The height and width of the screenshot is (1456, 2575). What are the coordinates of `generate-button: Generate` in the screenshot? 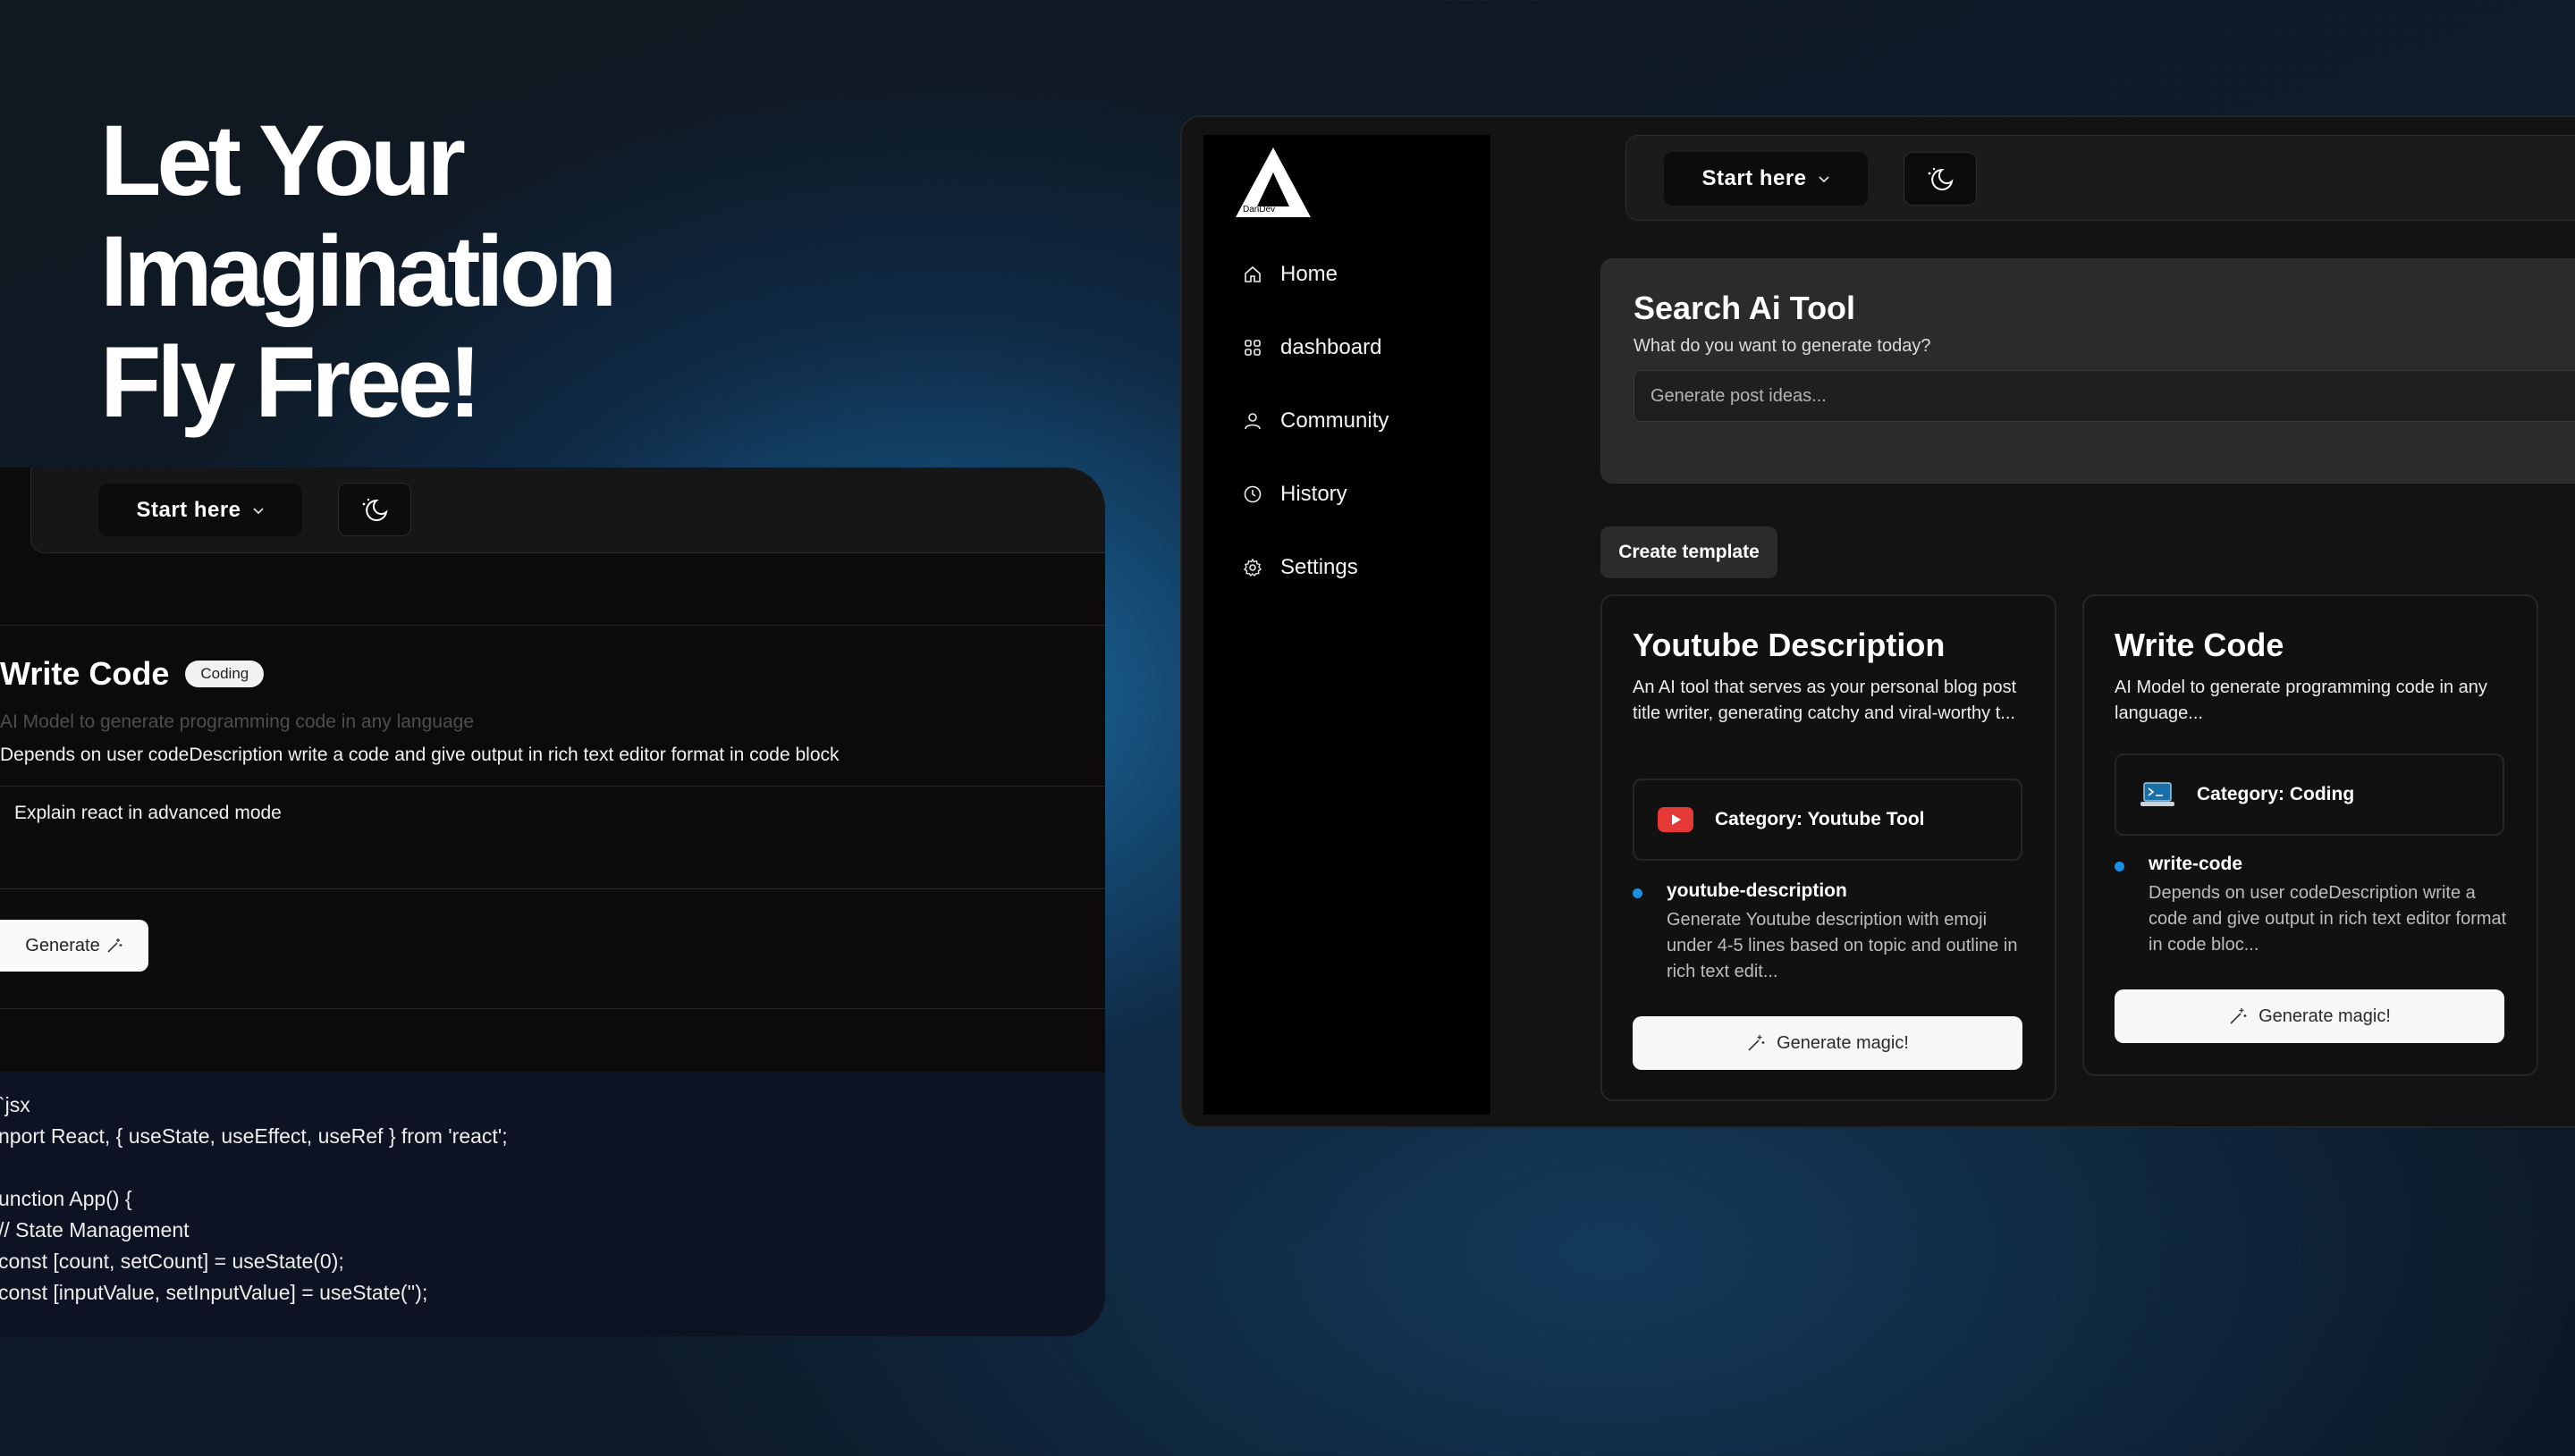 It's located at (74, 946).